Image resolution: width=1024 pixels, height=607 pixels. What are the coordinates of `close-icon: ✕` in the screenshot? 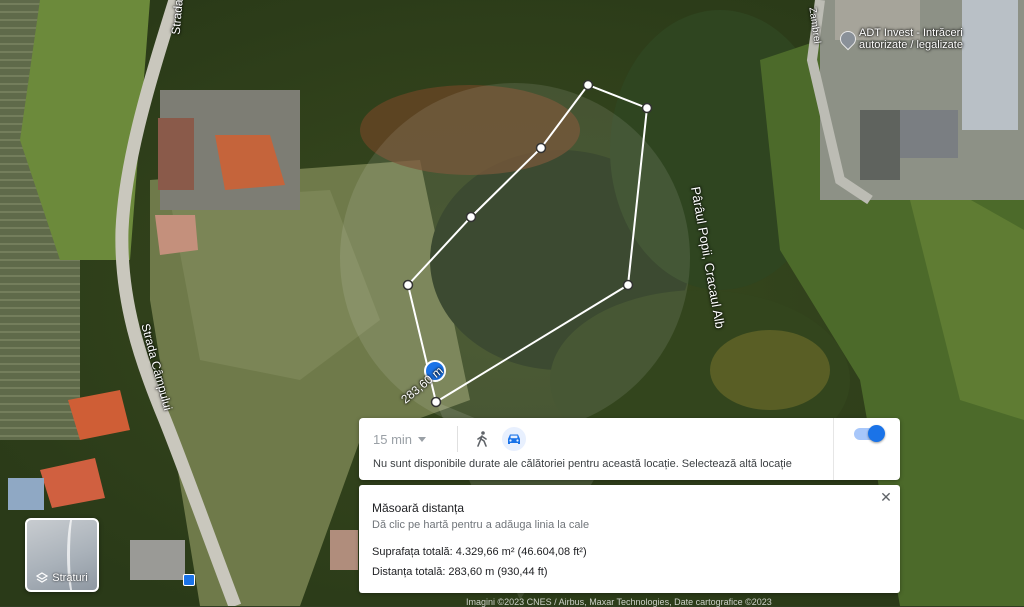 It's located at (886, 497).